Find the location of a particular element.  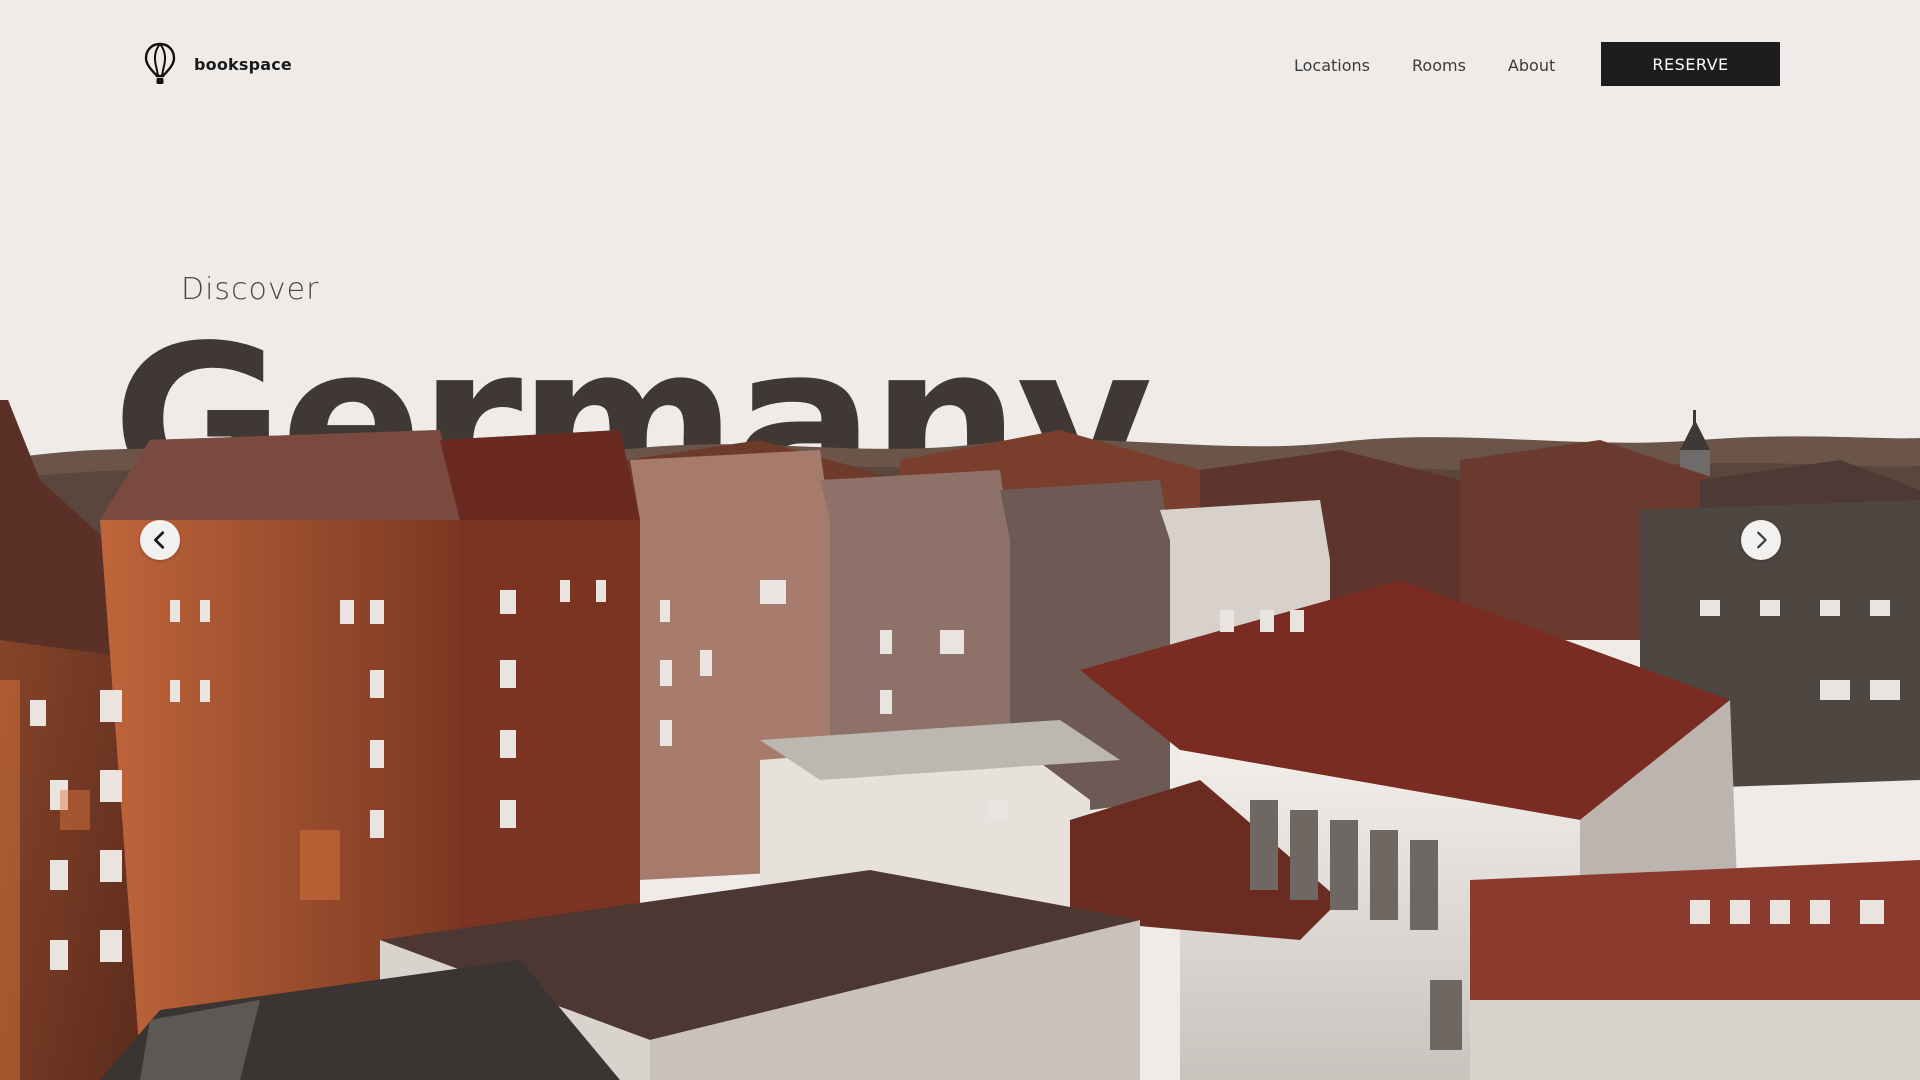

chevron-right-icon is located at coordinates (1762, 540).